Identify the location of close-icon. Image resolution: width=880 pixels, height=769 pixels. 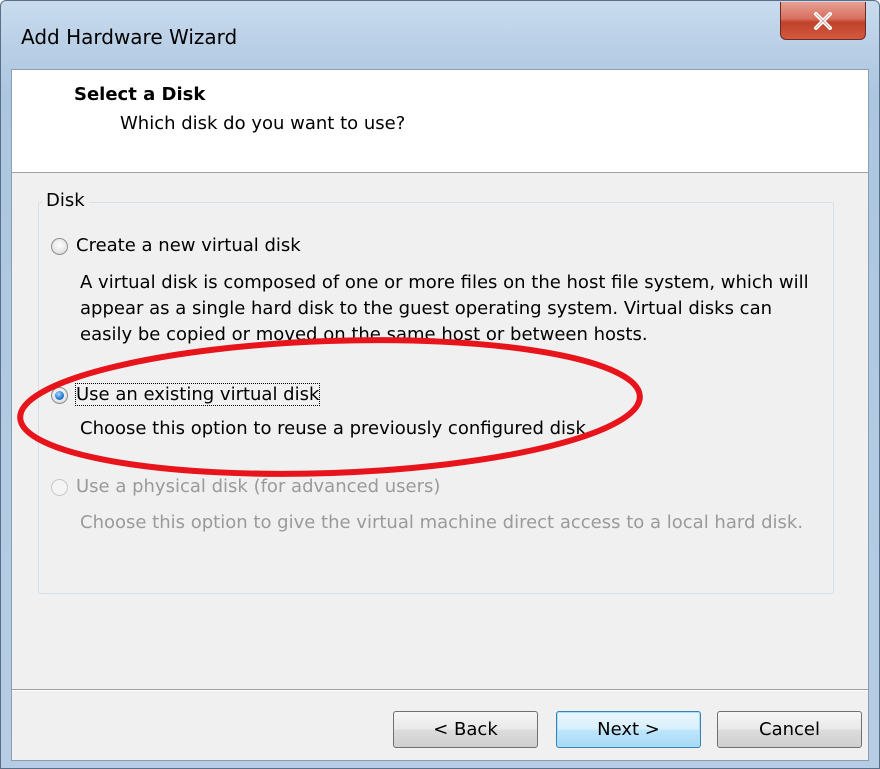
(823, 20).